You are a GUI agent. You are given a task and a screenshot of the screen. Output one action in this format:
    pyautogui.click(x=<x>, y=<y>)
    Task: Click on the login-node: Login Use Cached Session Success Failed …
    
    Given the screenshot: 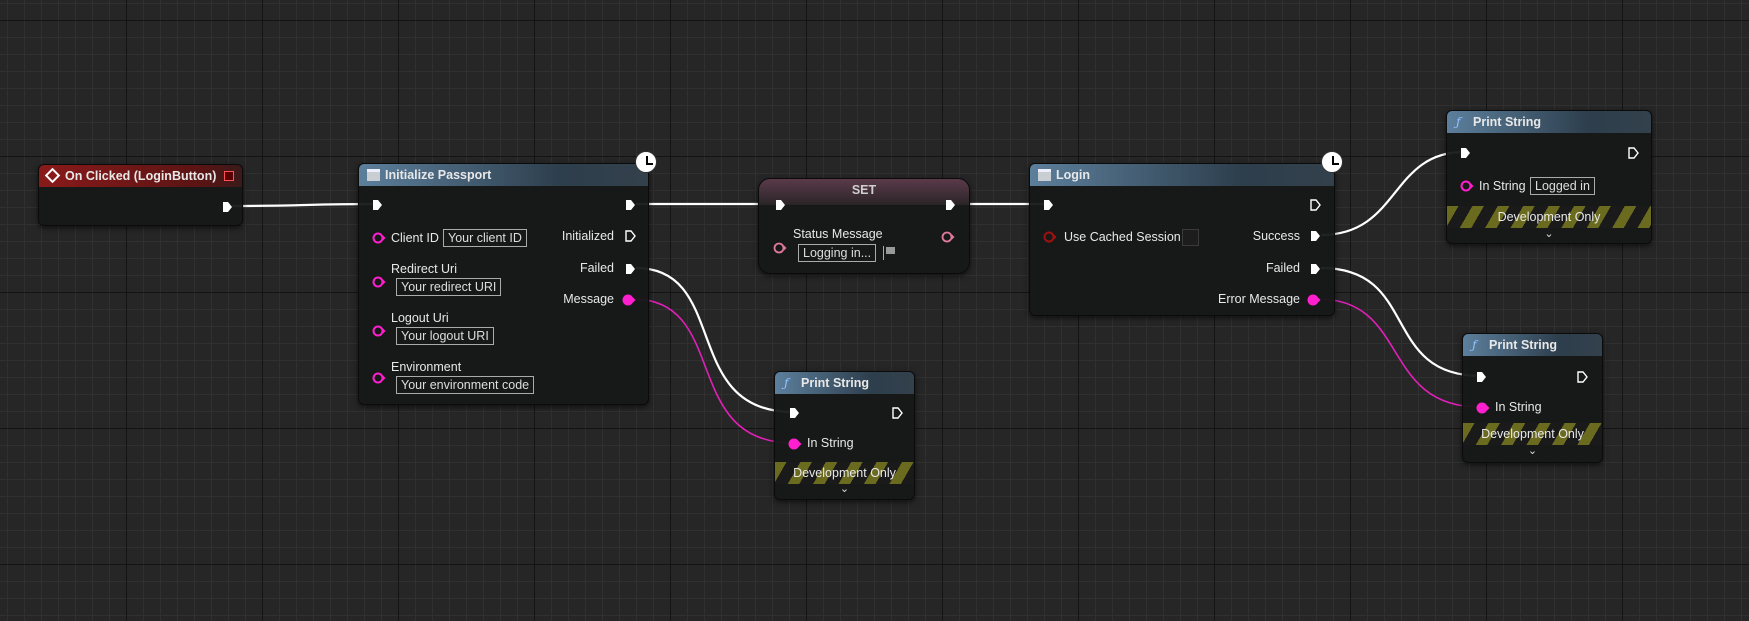 What is the action you would take?
    pyautogui.click(x=1186, y=233)
    